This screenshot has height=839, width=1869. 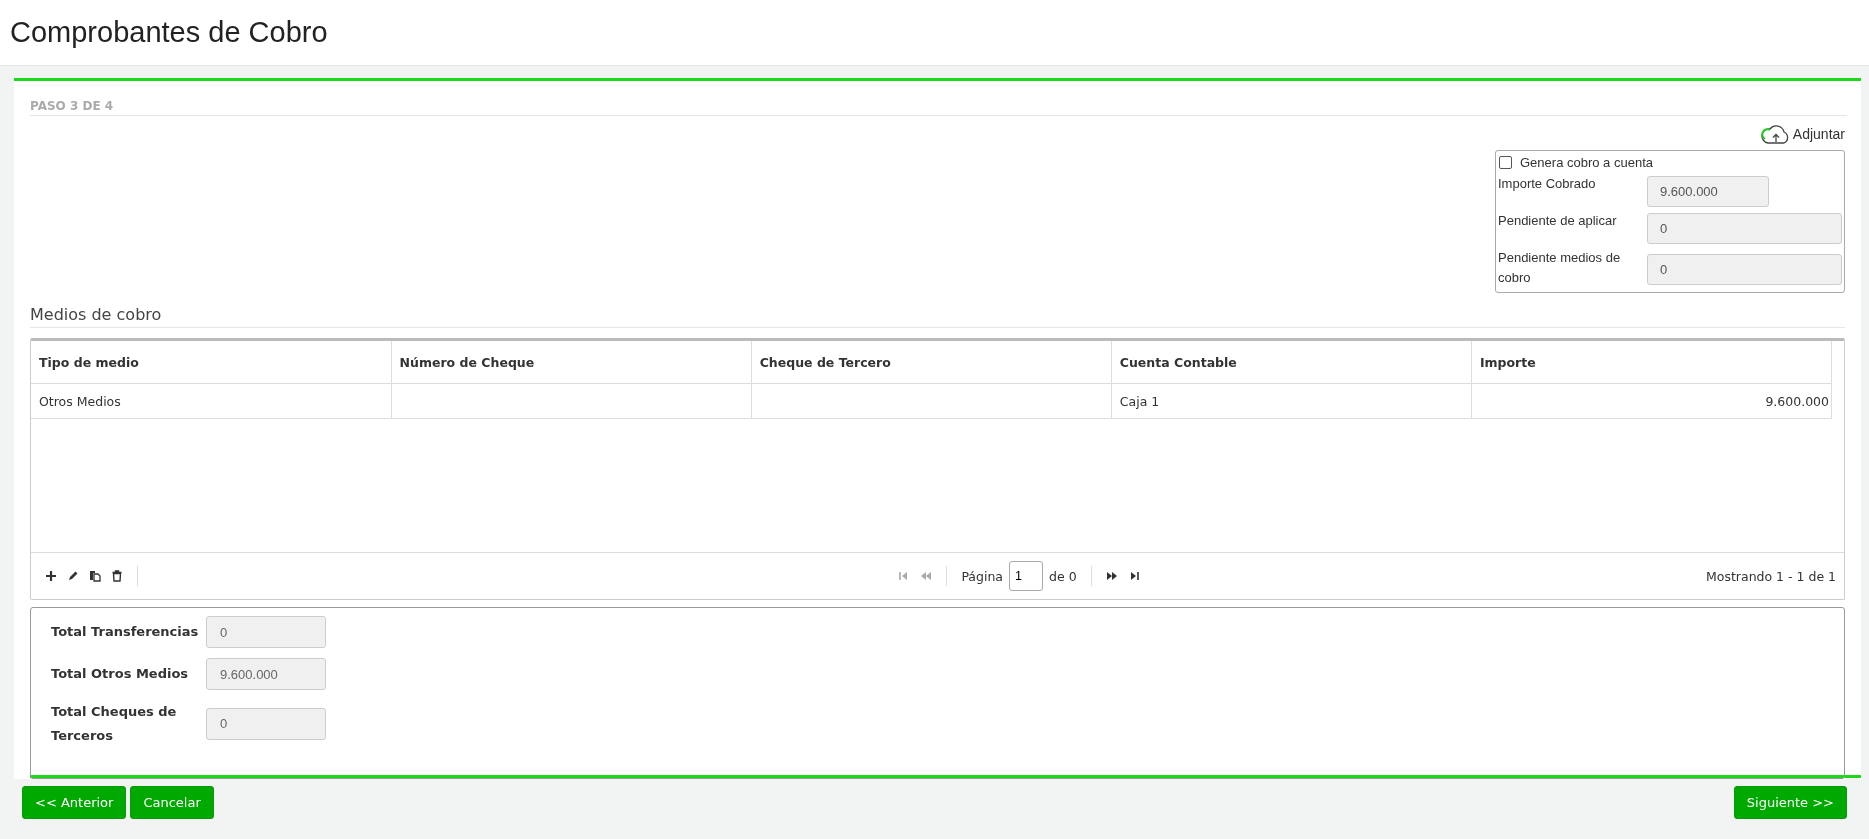 I want to click on column-header: Cheque de Tercero, so click(x=931, y=362).